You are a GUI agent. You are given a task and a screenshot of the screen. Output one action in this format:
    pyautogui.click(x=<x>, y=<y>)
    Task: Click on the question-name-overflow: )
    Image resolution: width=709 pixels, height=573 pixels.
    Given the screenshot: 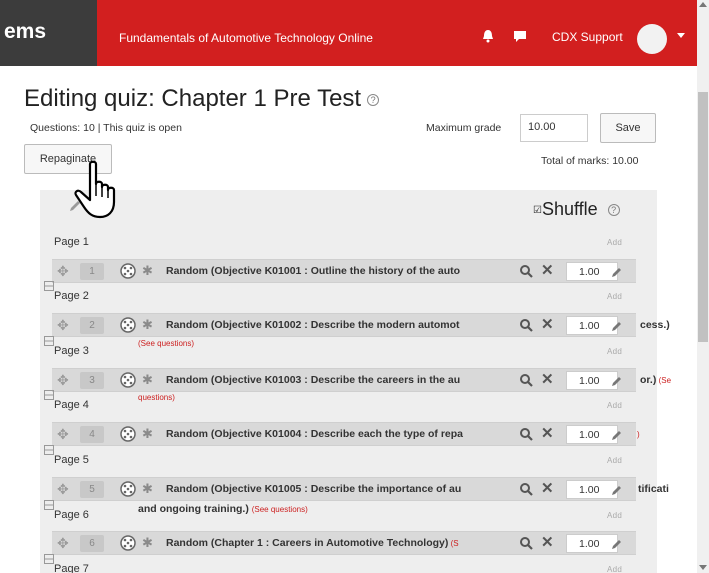 What is the action you would take?
    pyautogui.click(x=638, y=434)
    